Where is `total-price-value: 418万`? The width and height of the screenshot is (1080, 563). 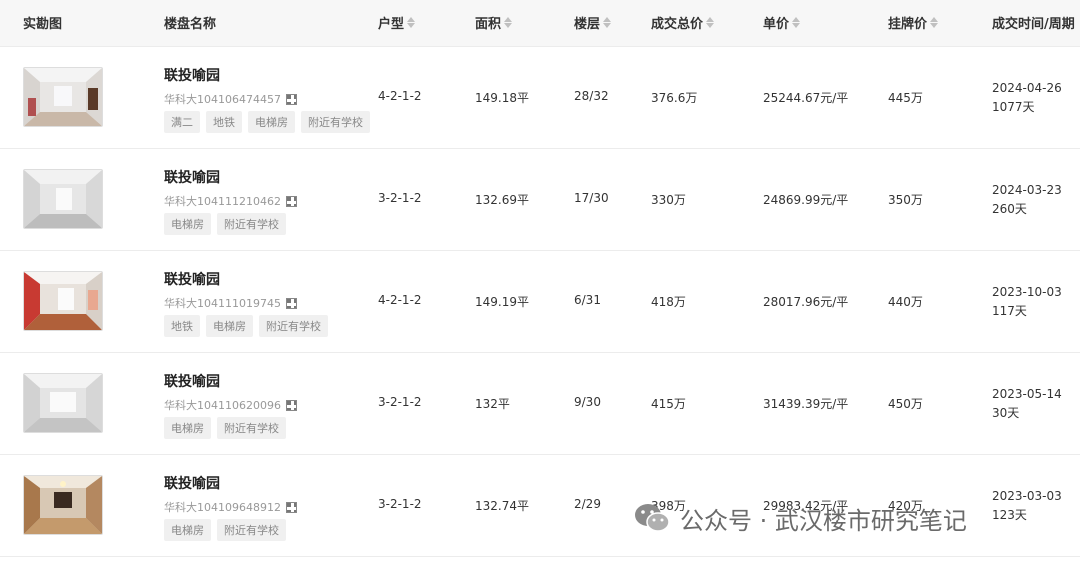
total-price-value: 418万 is located at coordinates (668, 302).